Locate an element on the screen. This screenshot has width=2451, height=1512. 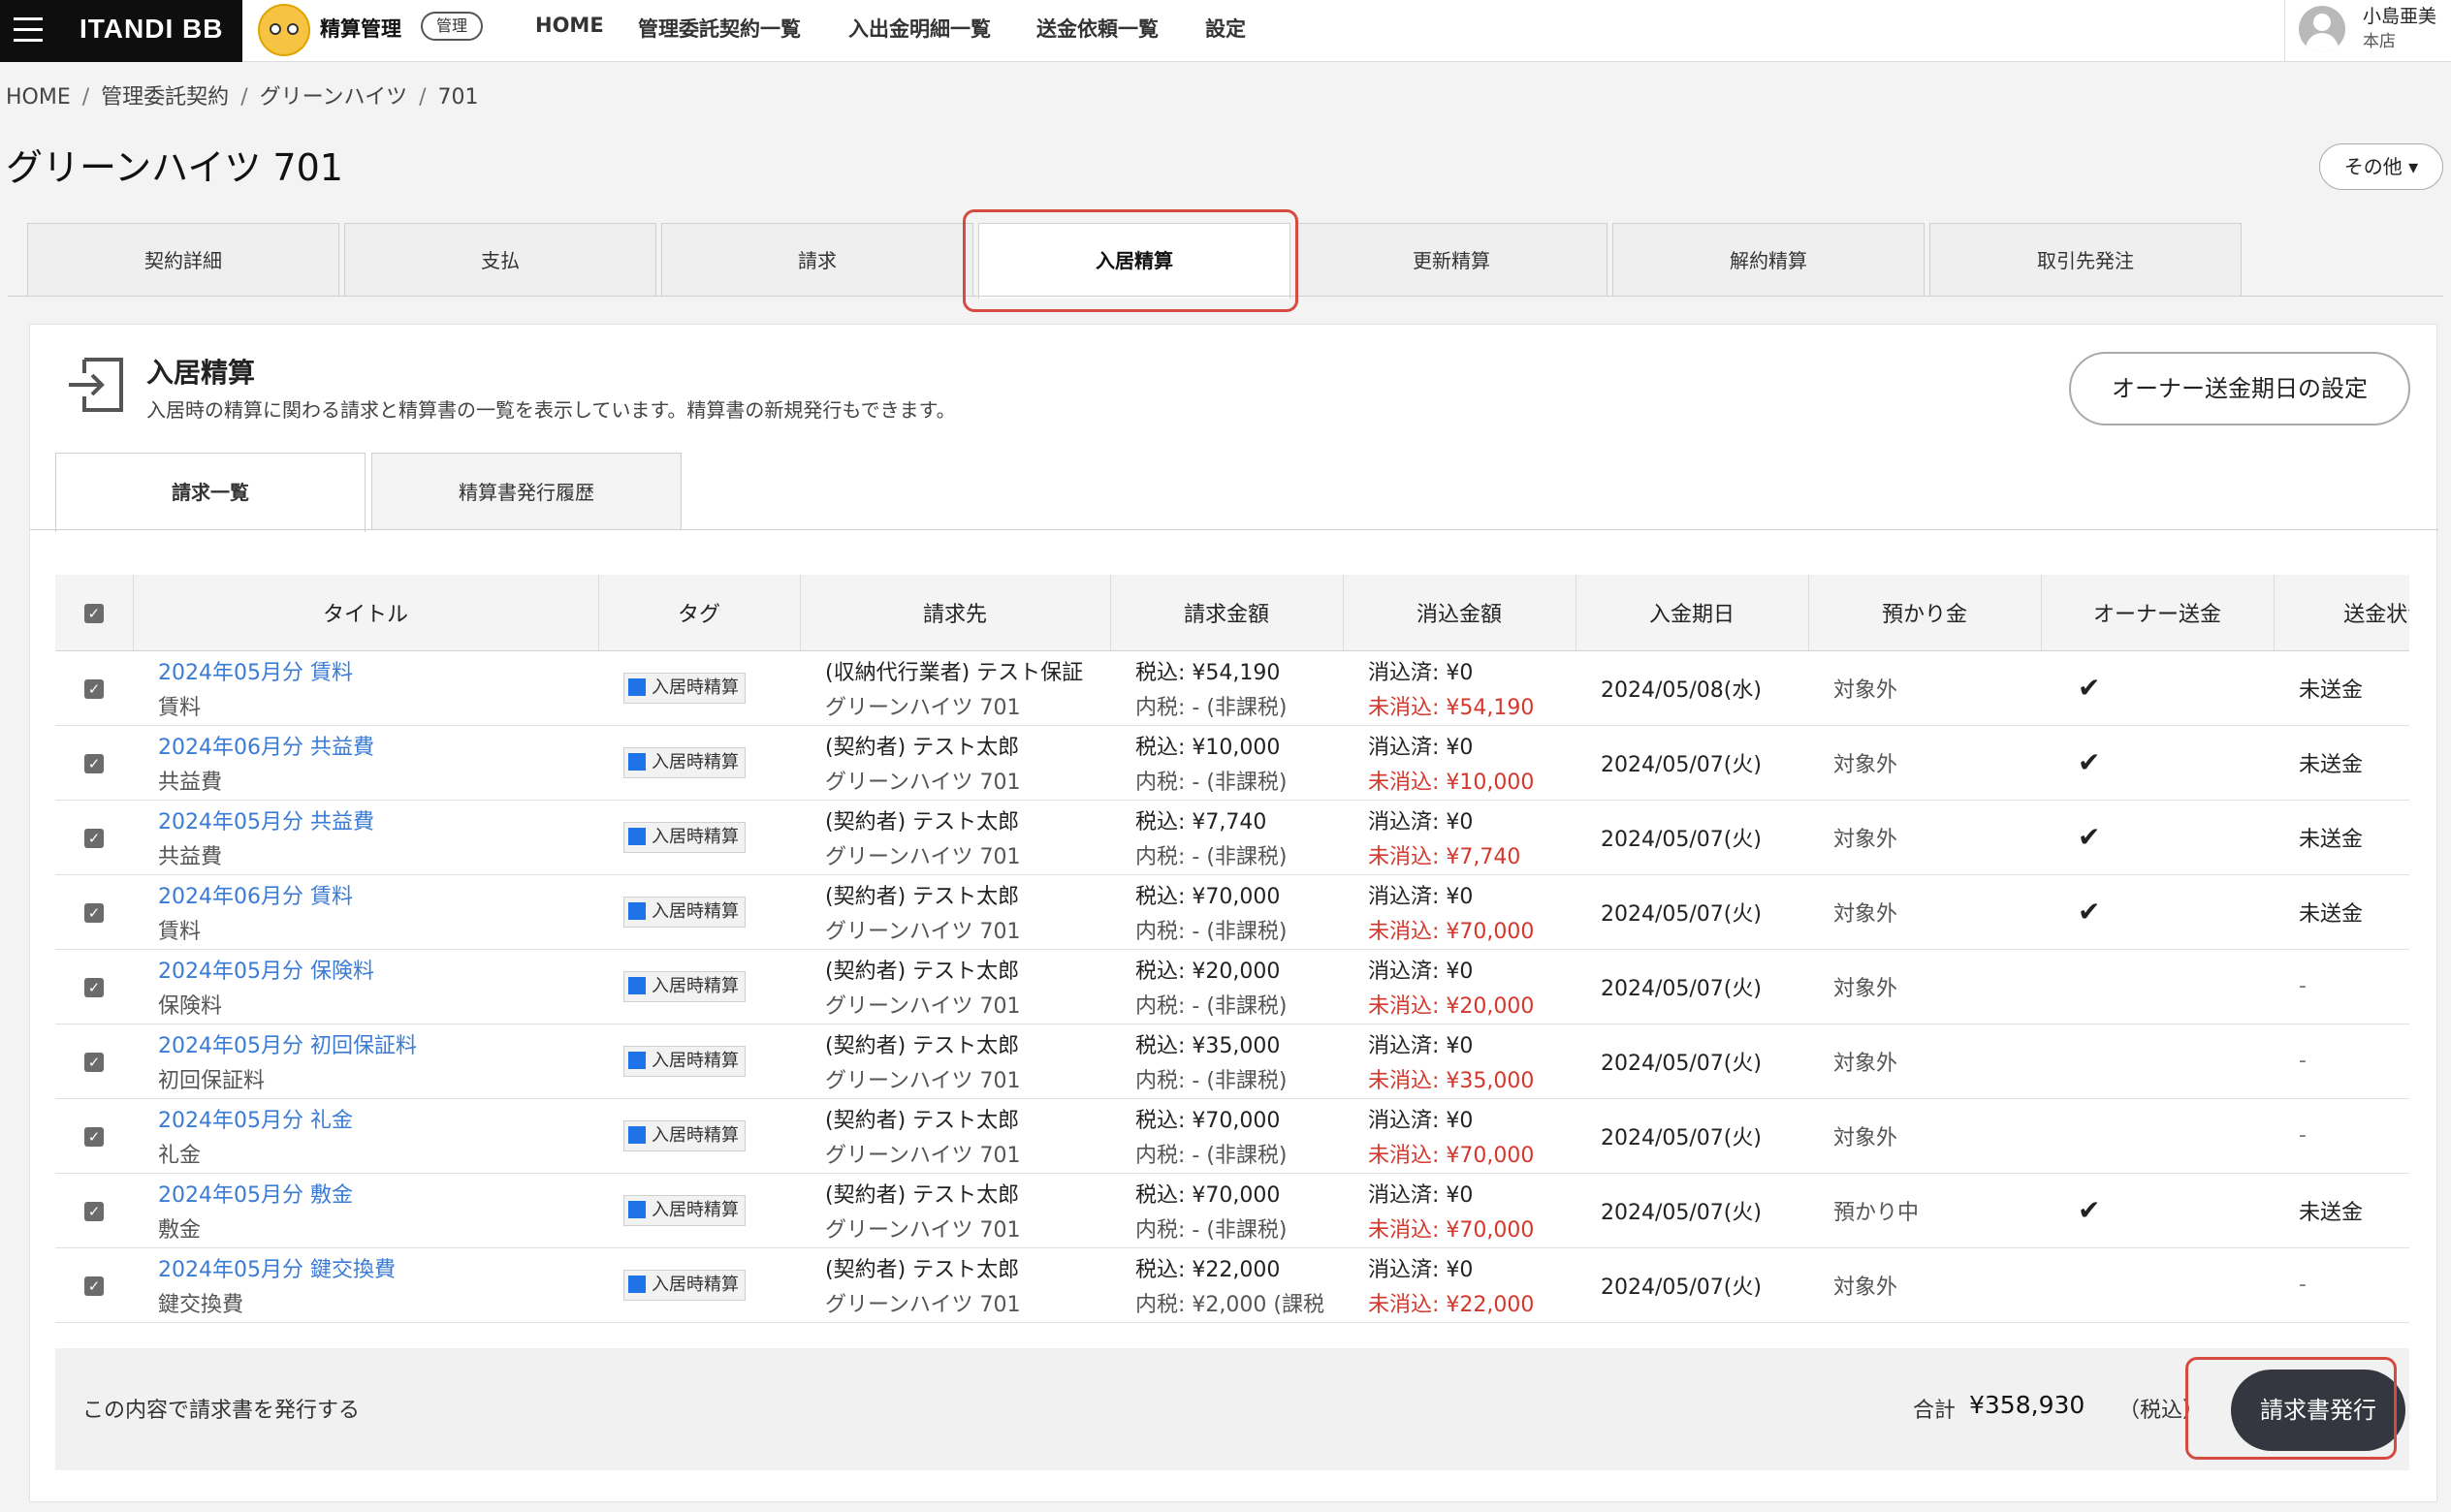
brand-logo: ITANDI BB is located at coordinates (151, 30).